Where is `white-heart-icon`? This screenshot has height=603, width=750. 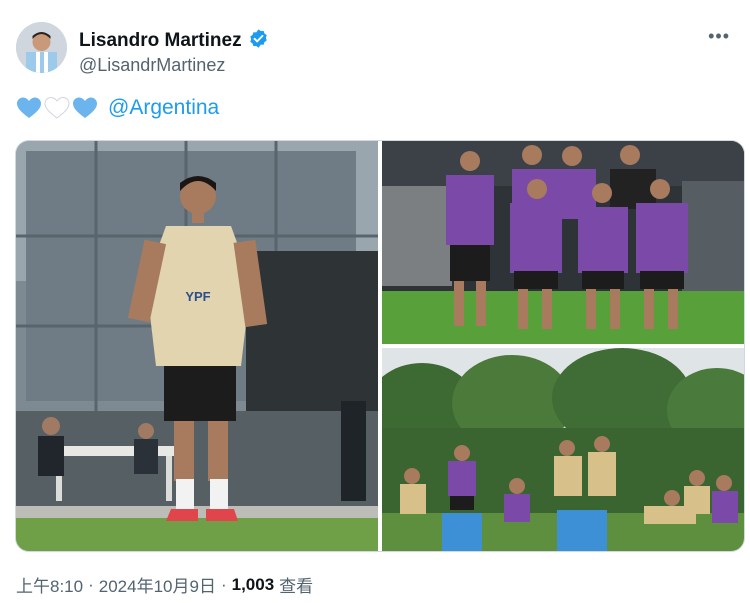
white-heart-icon is located at coordinates (57, 108).